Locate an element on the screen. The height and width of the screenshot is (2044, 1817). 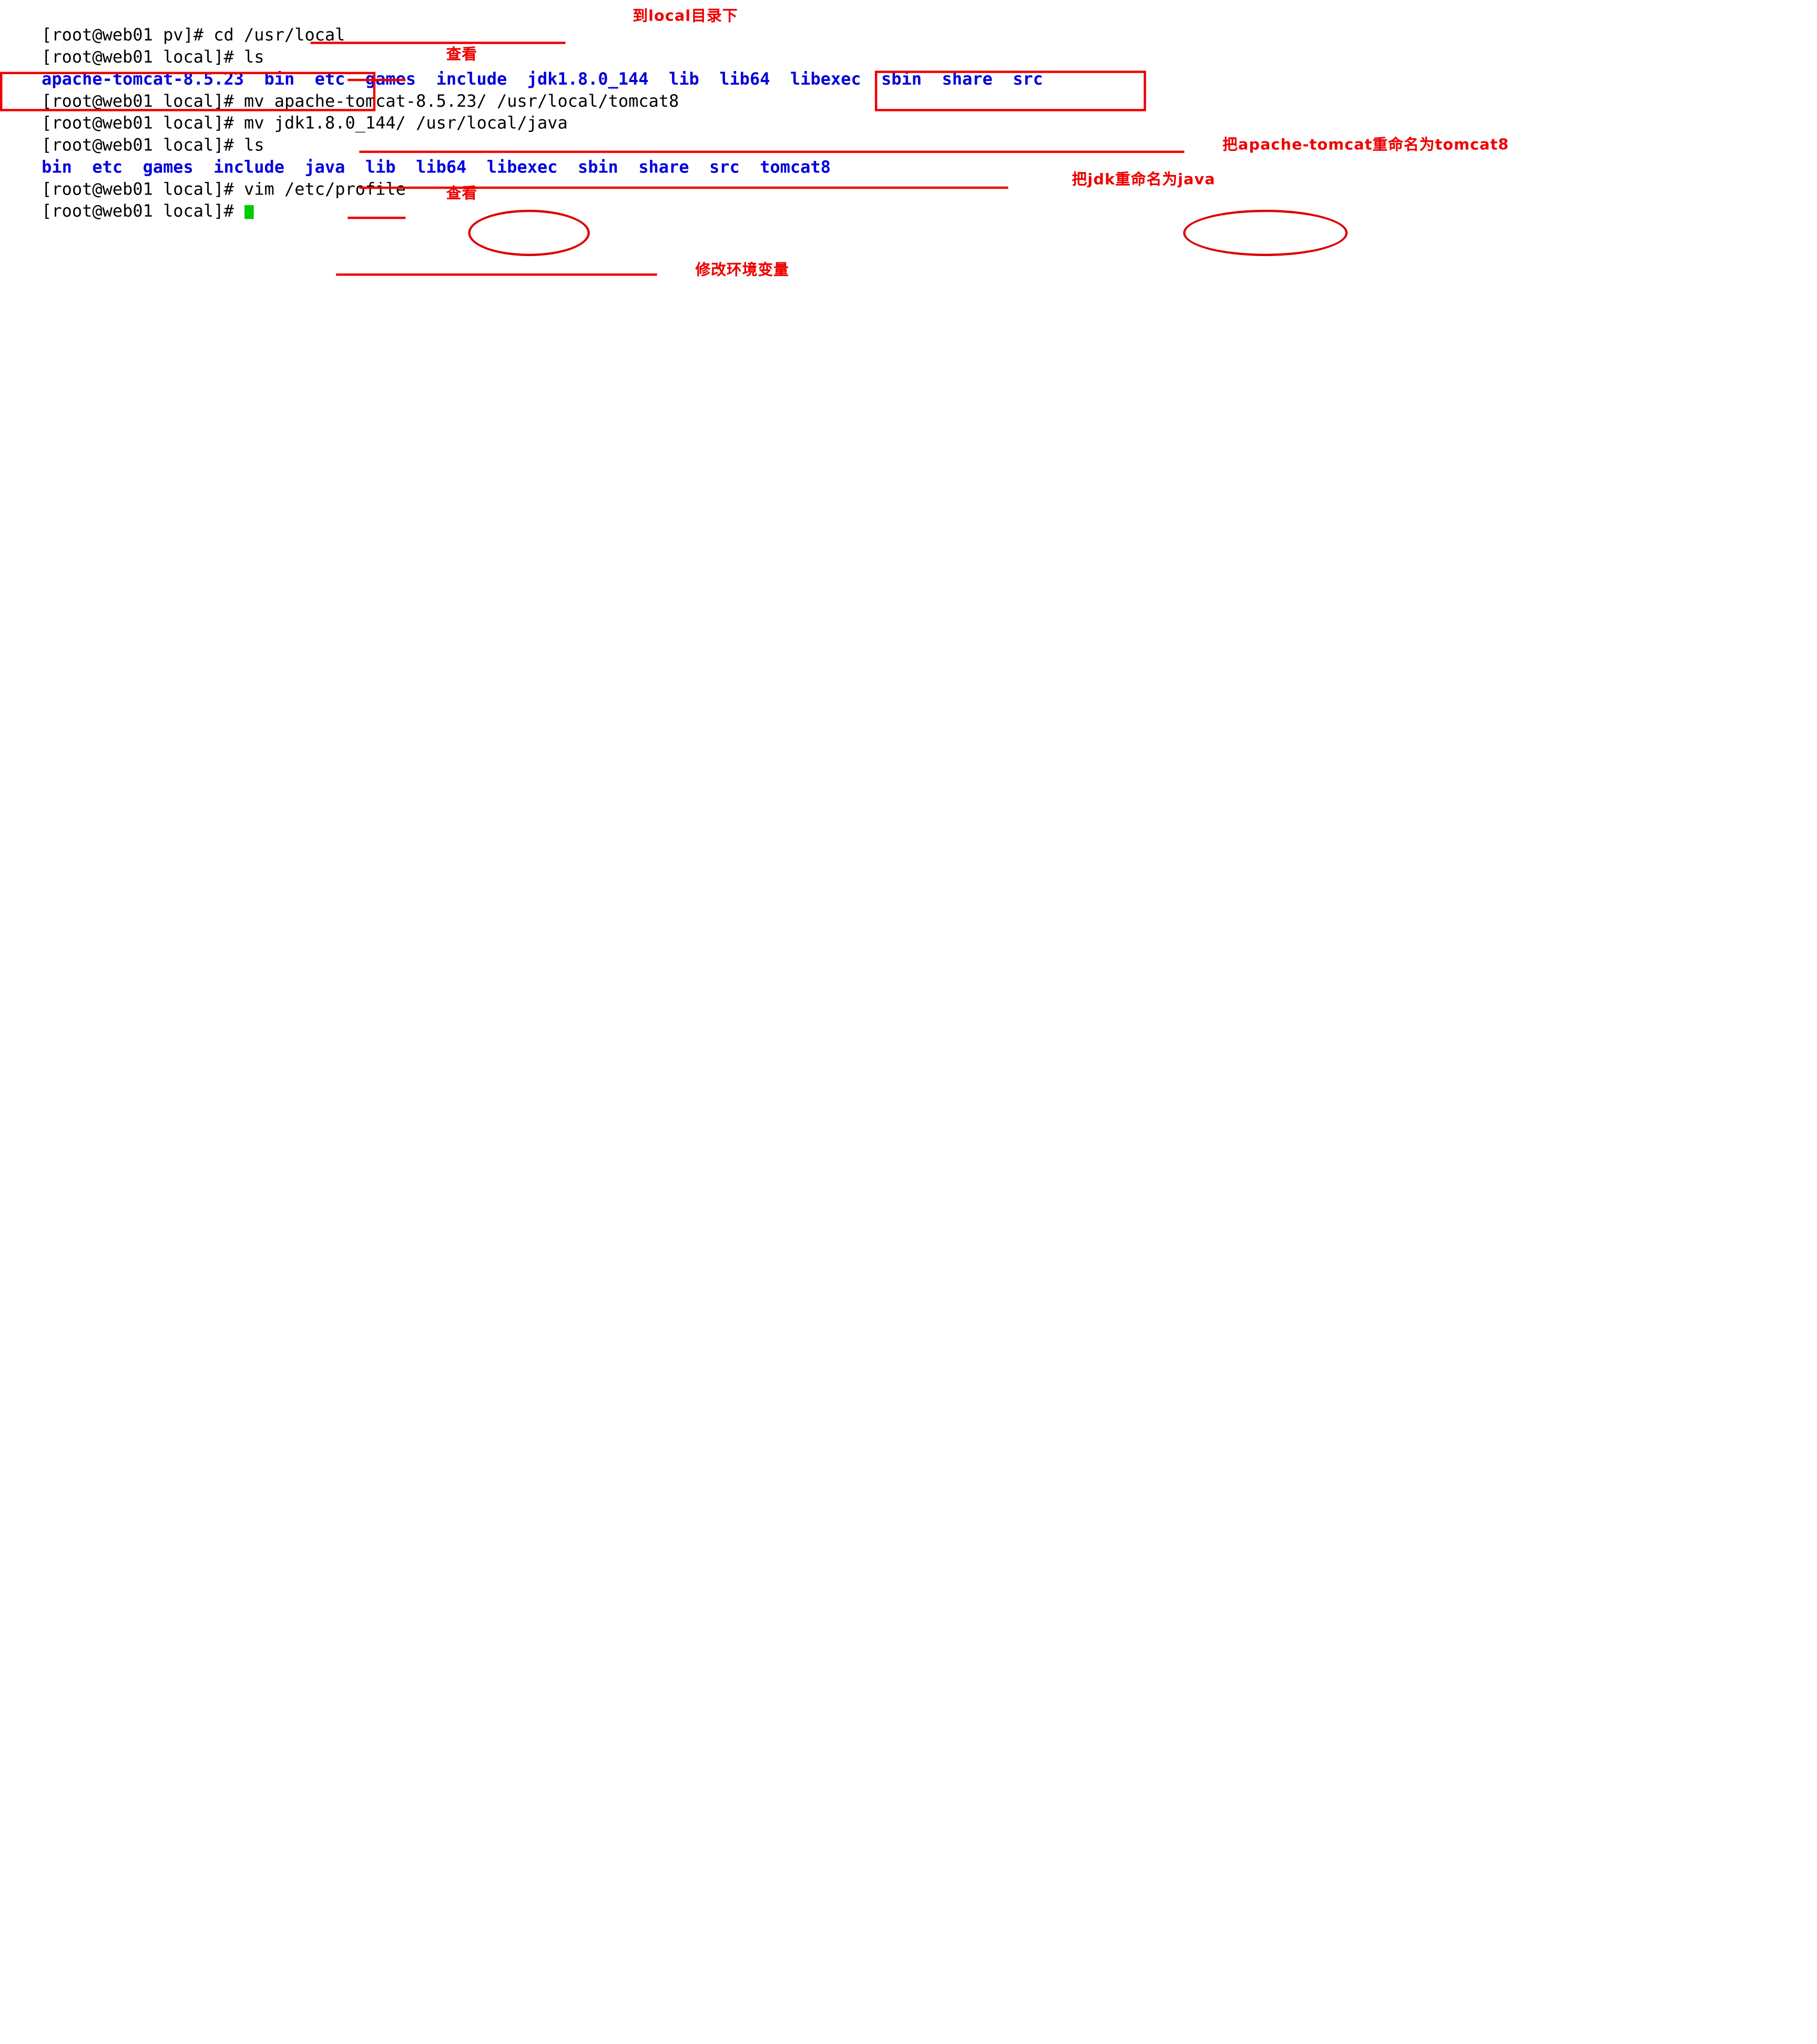
annotation-underline-vim is located at coordinates (496, 274).